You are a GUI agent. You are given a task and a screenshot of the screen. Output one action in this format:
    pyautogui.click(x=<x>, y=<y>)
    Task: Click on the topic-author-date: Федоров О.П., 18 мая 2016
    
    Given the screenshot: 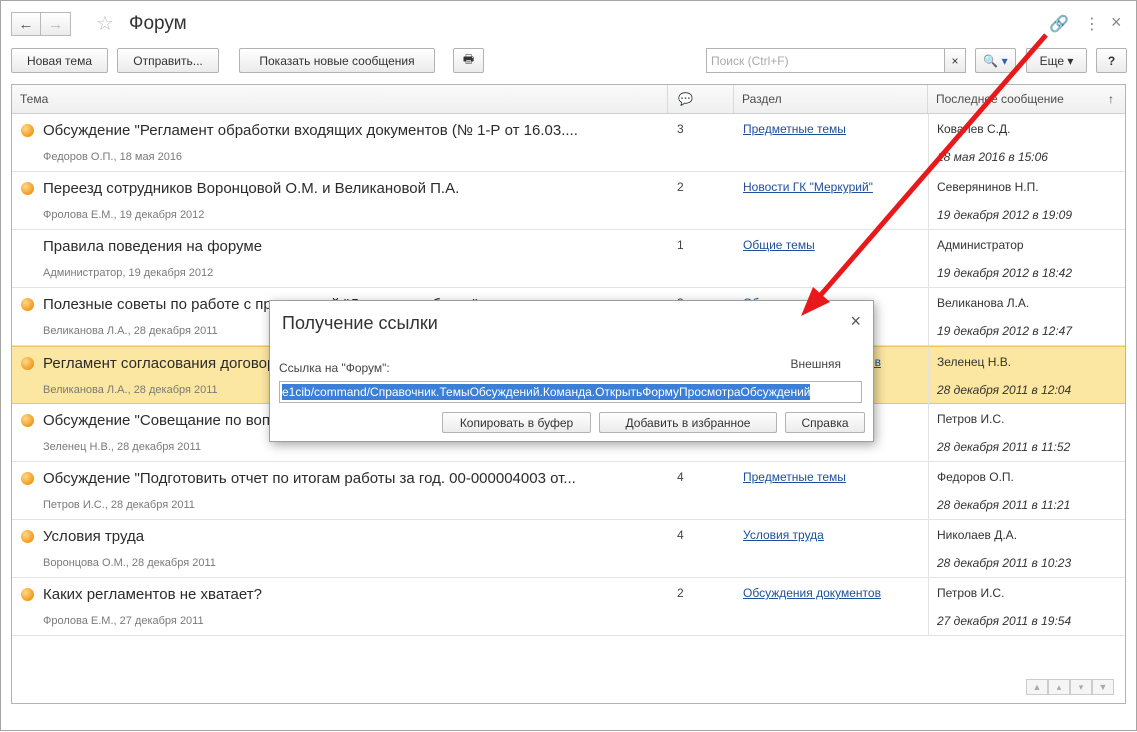 What is the action you would take?
    pyautogui.click(x=113, y=157)
    